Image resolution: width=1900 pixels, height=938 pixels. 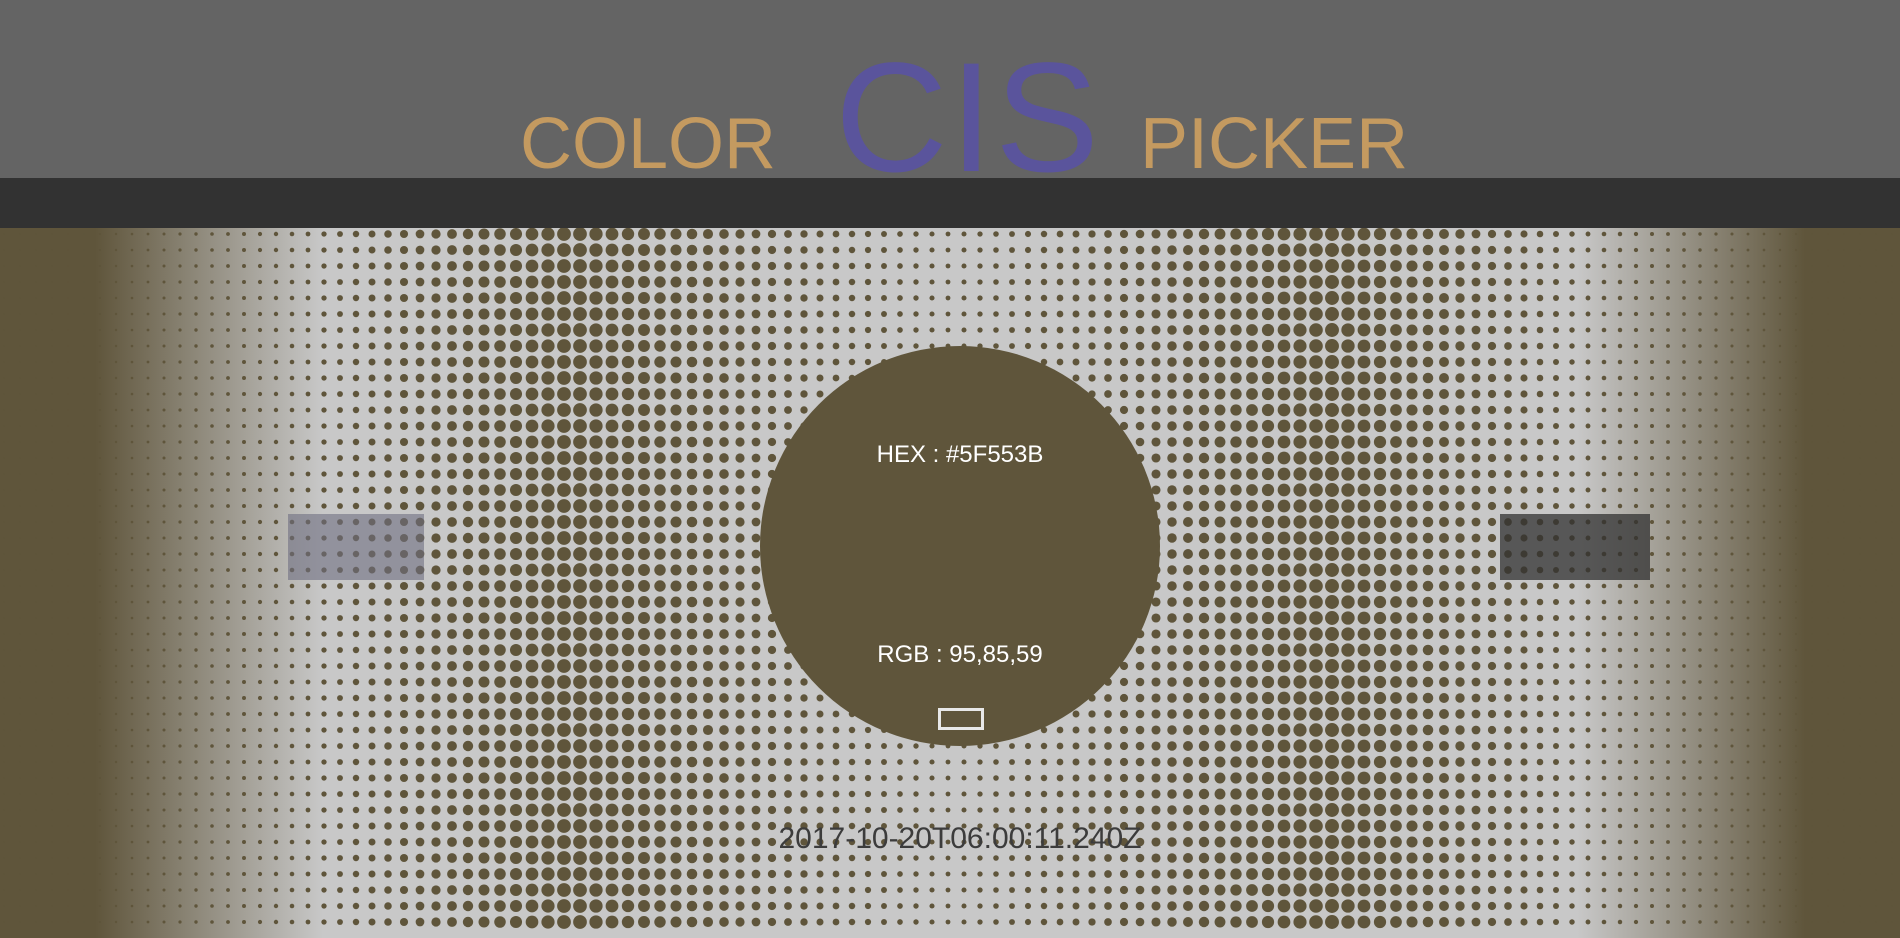 I want to click on title-cis-word: CIS, so click(x=968, y=118).